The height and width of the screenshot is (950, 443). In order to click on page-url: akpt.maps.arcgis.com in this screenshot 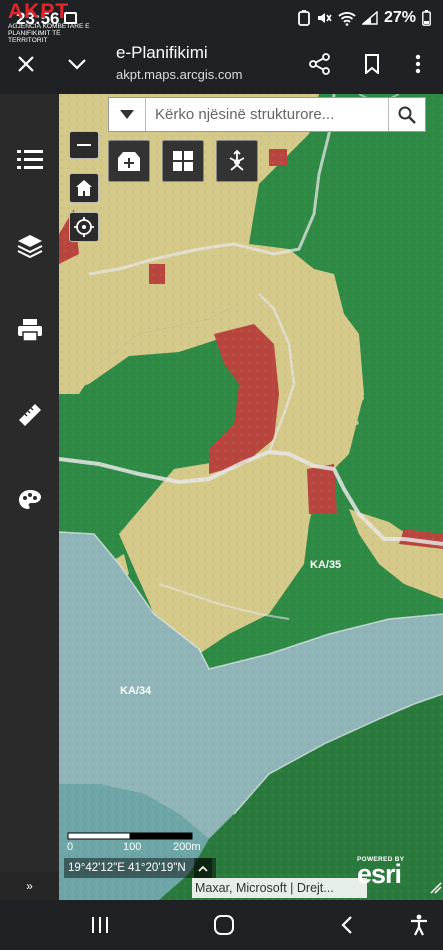, I will do `click(179, 74)`.